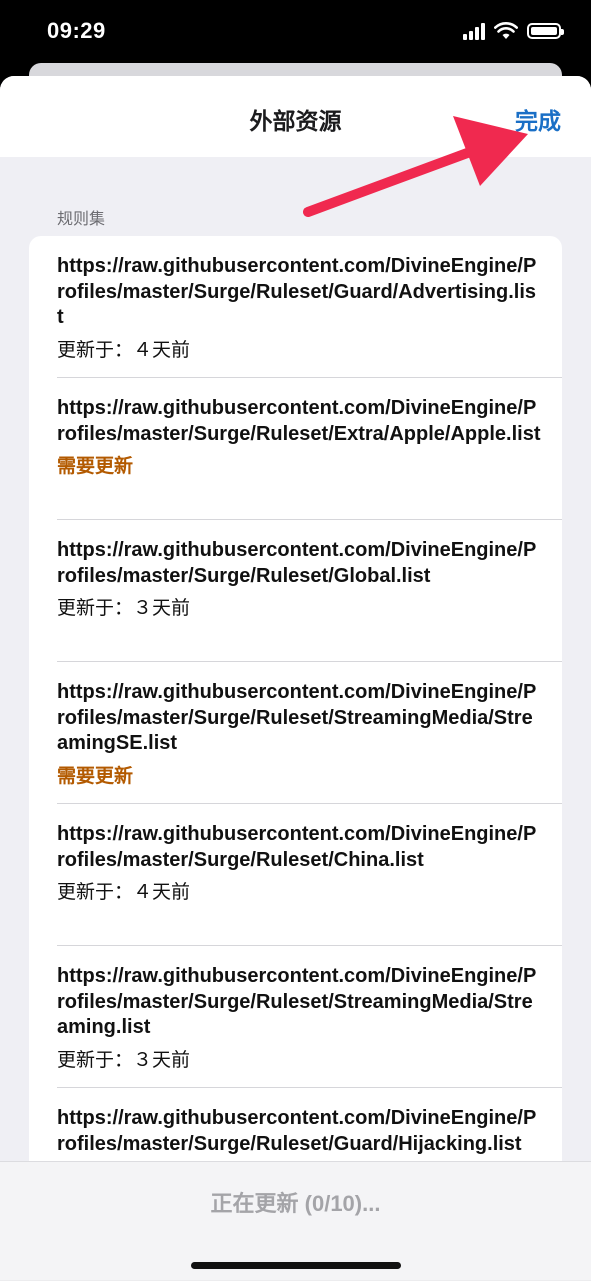  What do you see at coordinates (81, 219) in the screenshot?
I see `section-header-rulesets: 规则集` at bounding box center [81, 219].